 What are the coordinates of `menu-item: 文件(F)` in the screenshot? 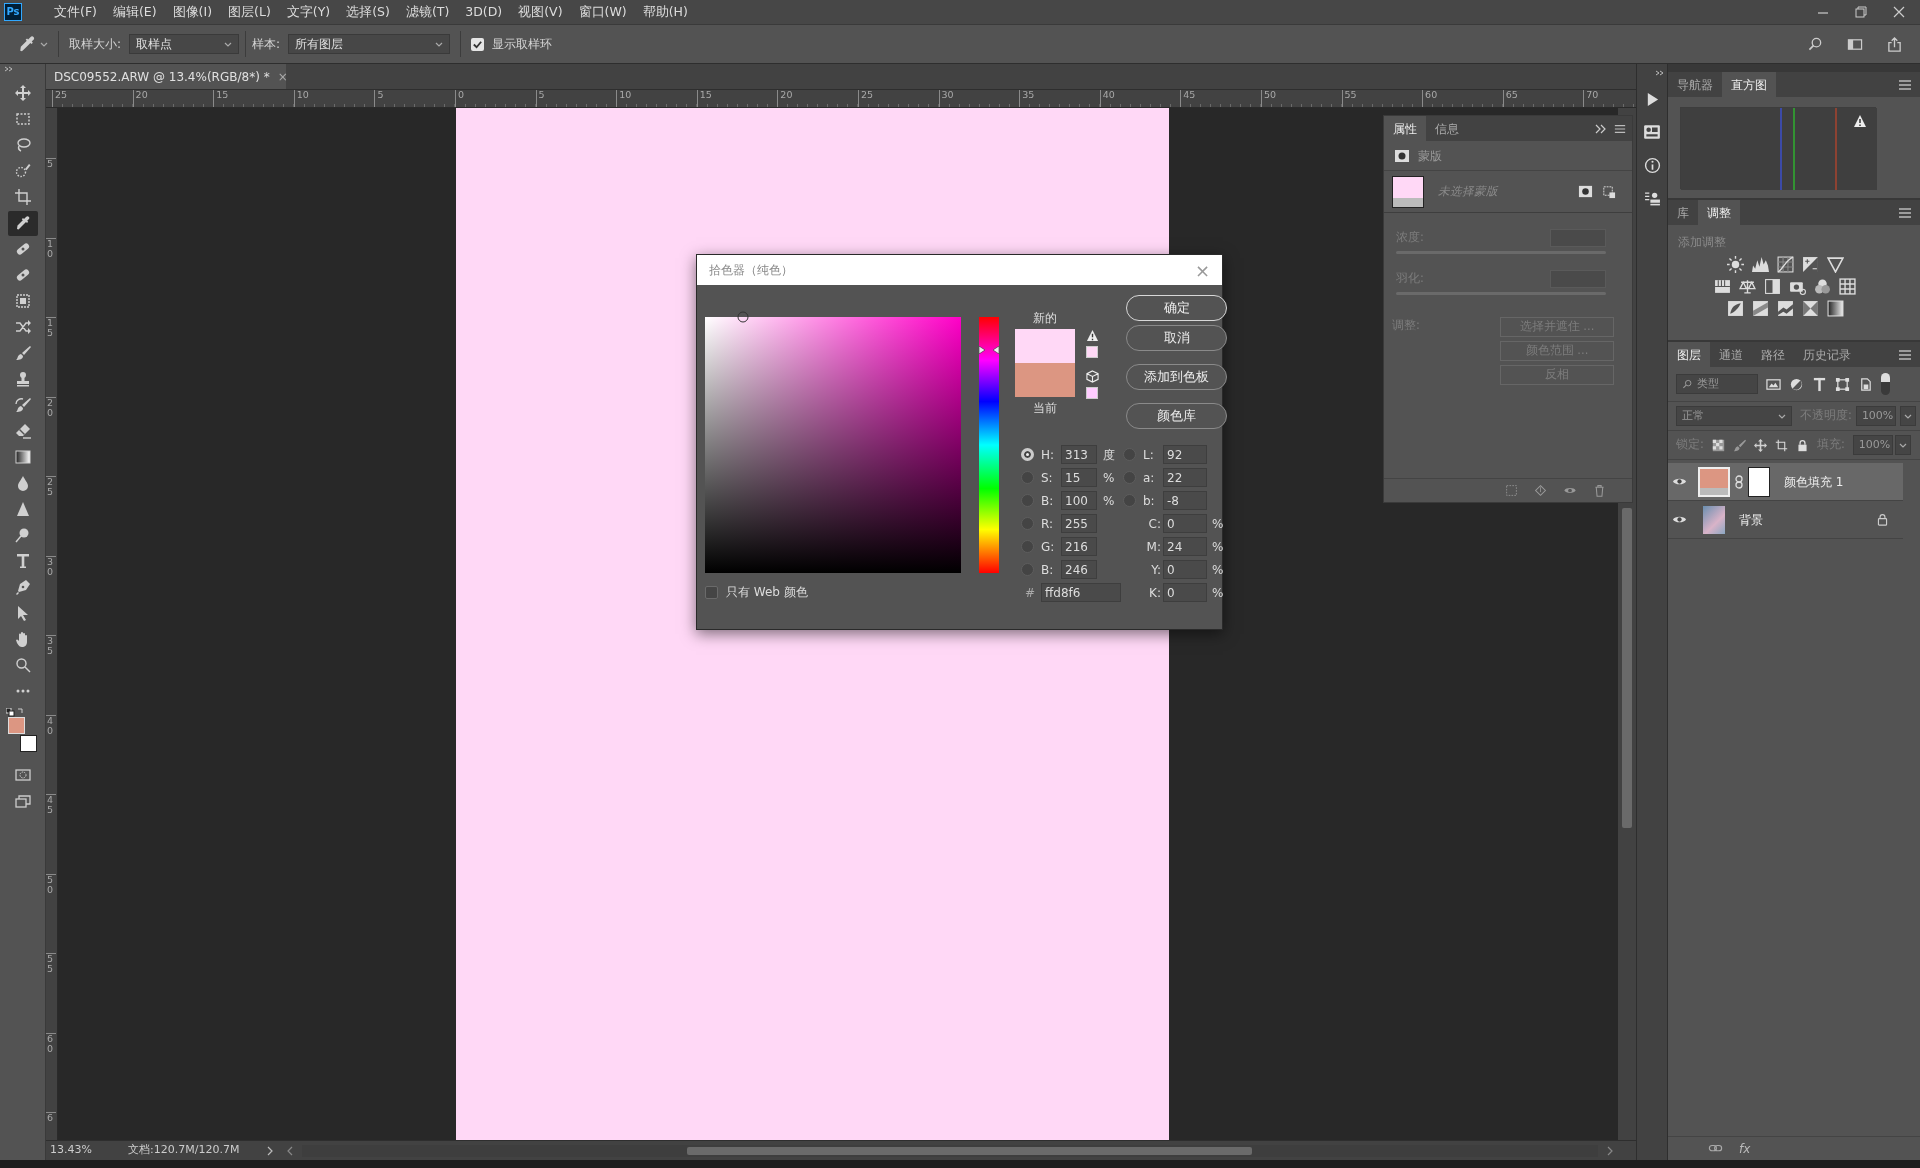 It's located at (75, 12).